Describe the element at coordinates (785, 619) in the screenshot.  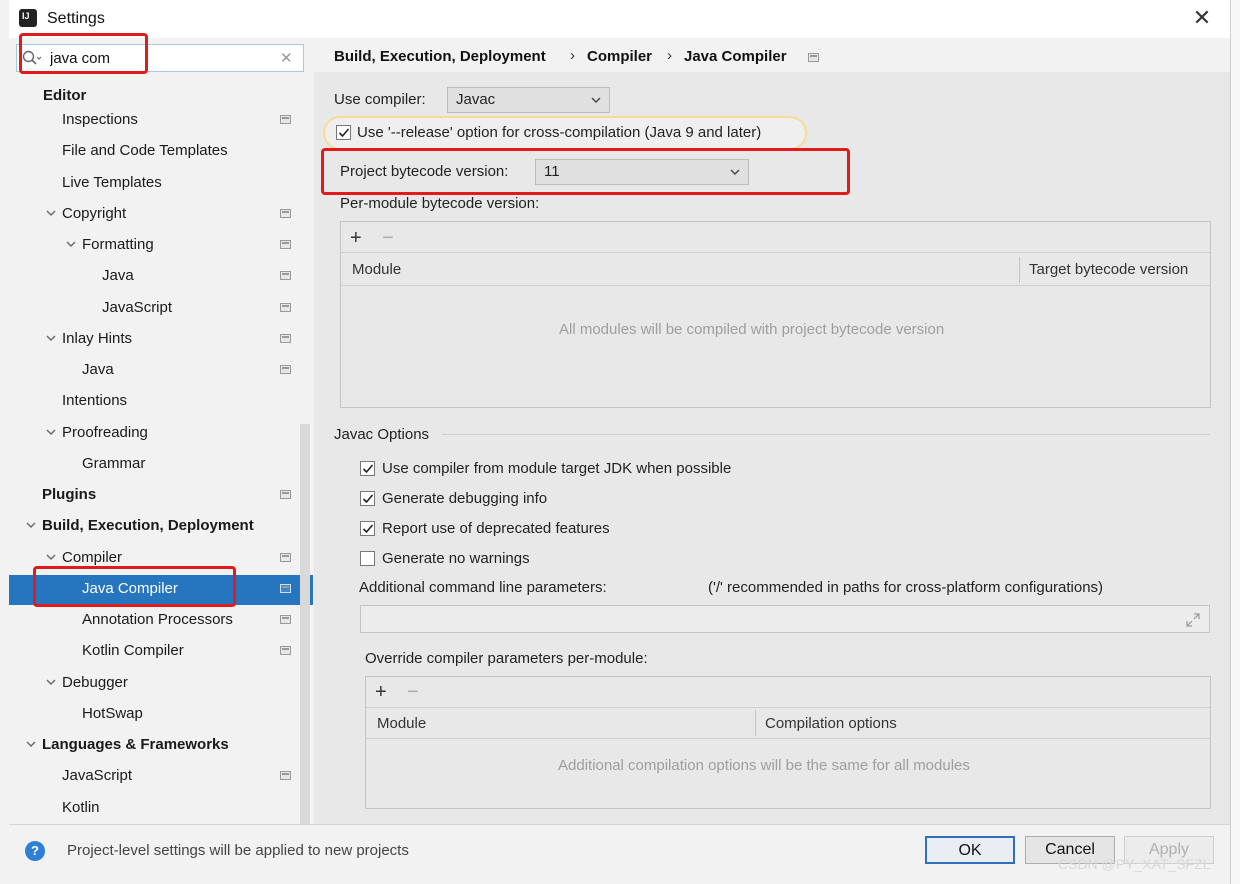
I see `additional-params-field` at that location.